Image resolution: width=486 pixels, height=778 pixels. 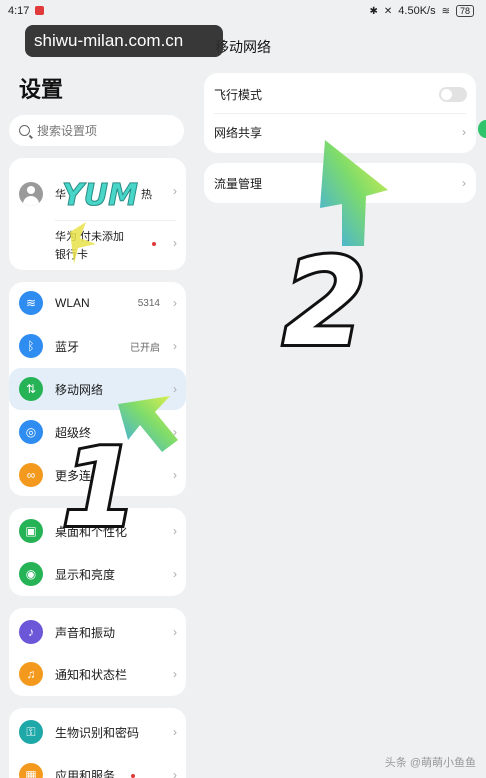 What do you see at coordinates (31, 732) in the screenshot?
I see `key-icon: ⚿` at bounding box center [31, 732].